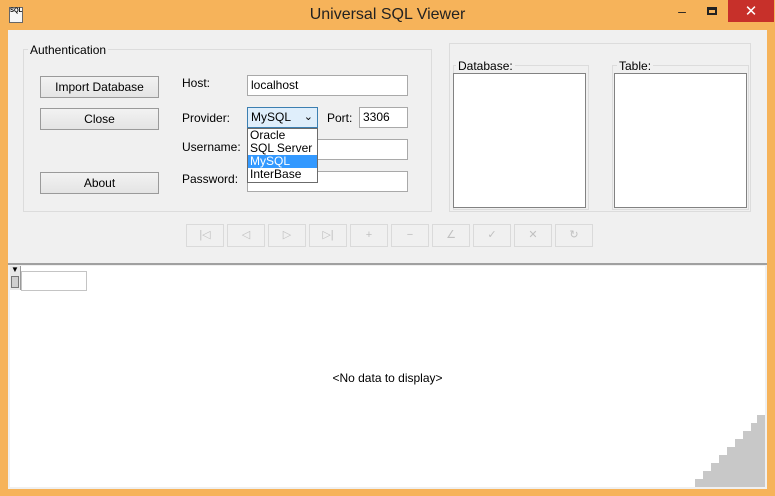 This screenshot has height=496, width=775. What do you see at coordinates (99, 183) in the screenshot?
I see `about-button: About` at bounding box center [99, 183].